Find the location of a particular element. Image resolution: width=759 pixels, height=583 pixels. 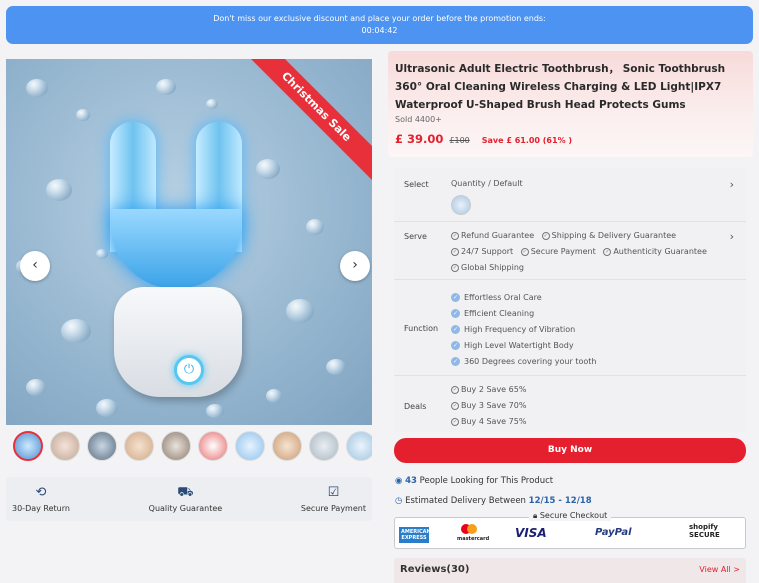

paypal-logo: PayPal is located at coordinates (613, 532).